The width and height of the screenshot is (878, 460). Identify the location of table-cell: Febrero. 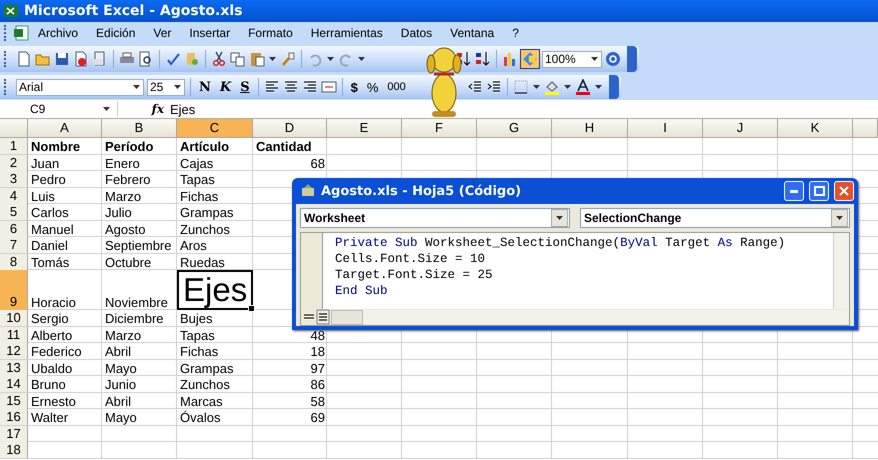
(139, 179).